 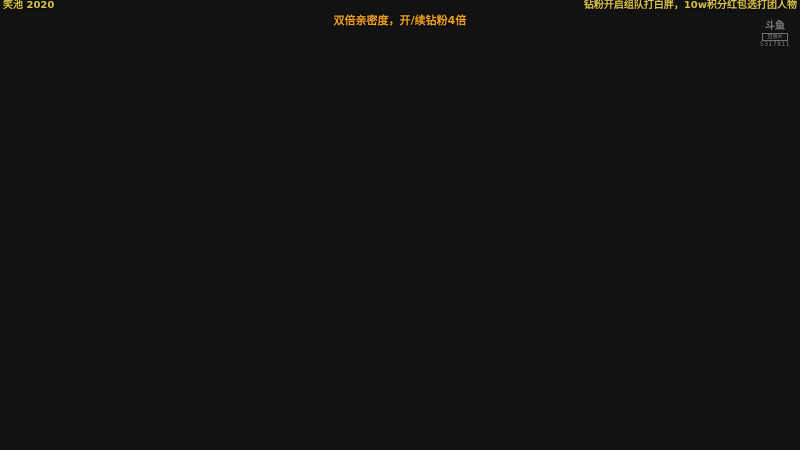 I want to click on promo-banner: 双倍亲密度，开/续钻粉4倍, so click(x=400, y=20).